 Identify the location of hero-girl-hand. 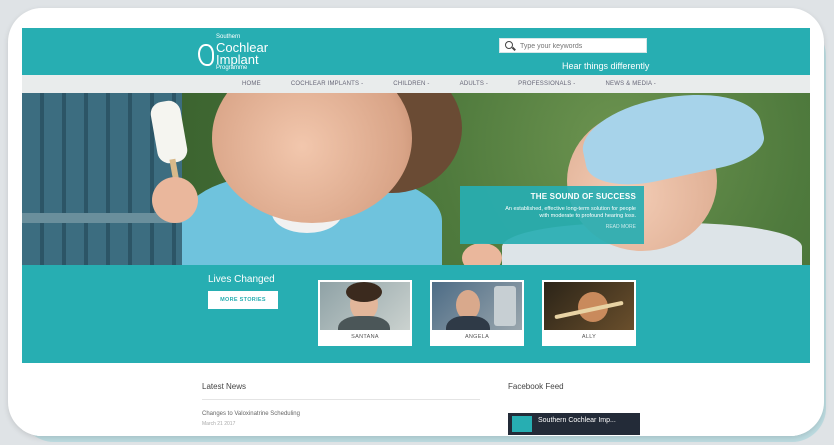
(175, 200).